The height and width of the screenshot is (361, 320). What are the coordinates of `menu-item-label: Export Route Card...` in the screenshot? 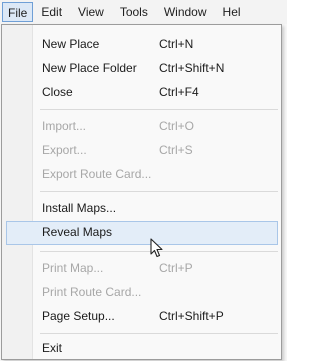 It's located at (97, 174).